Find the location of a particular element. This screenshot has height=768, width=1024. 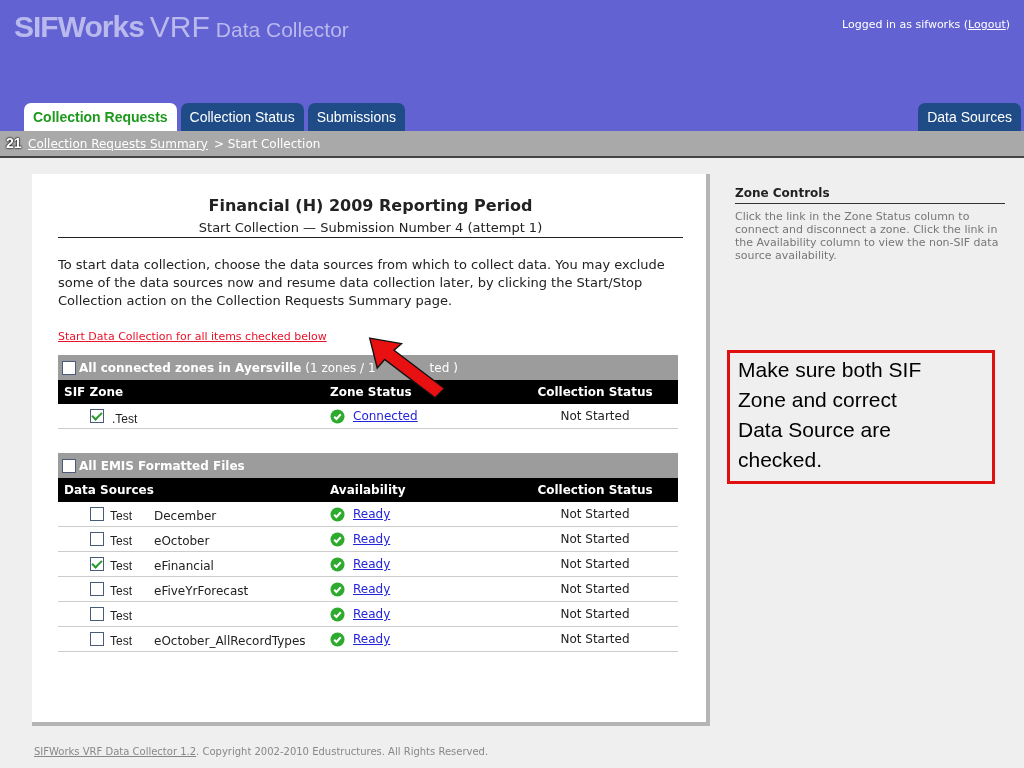

nav-tab: Submissions is located at coordinates (356, 117).